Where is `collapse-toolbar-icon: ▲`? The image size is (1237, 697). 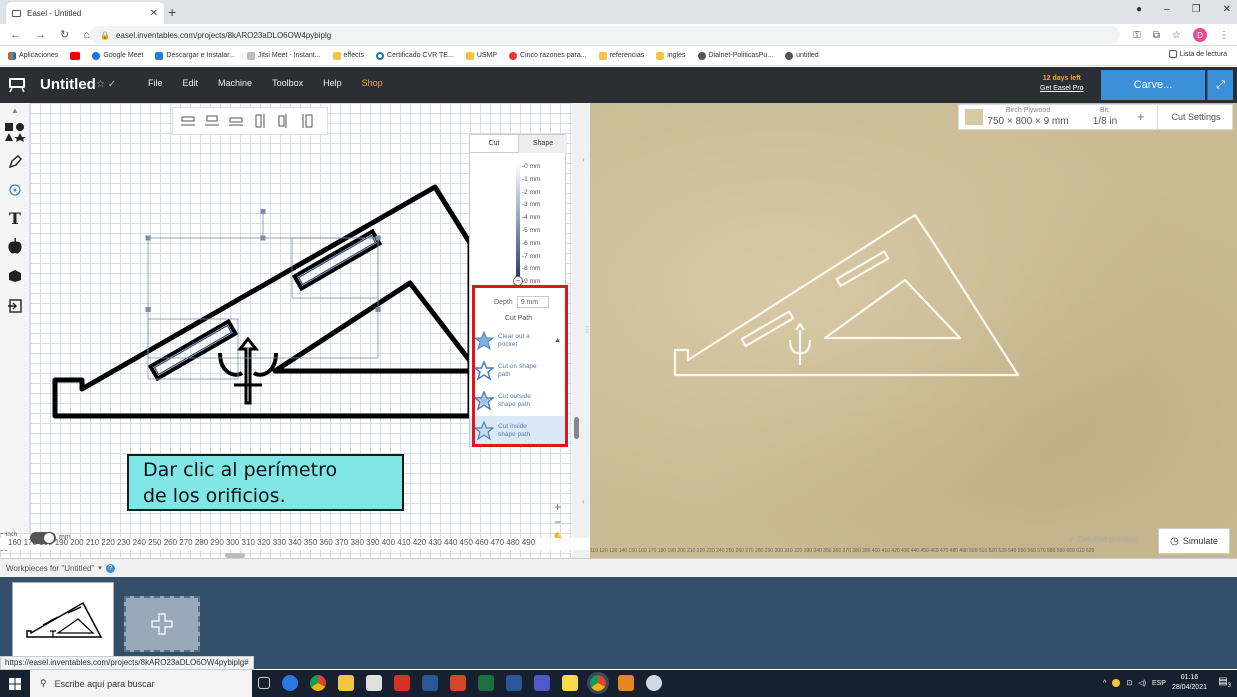
collapse-toolbar-icon: ▲ is located at coordinates (15, 110).